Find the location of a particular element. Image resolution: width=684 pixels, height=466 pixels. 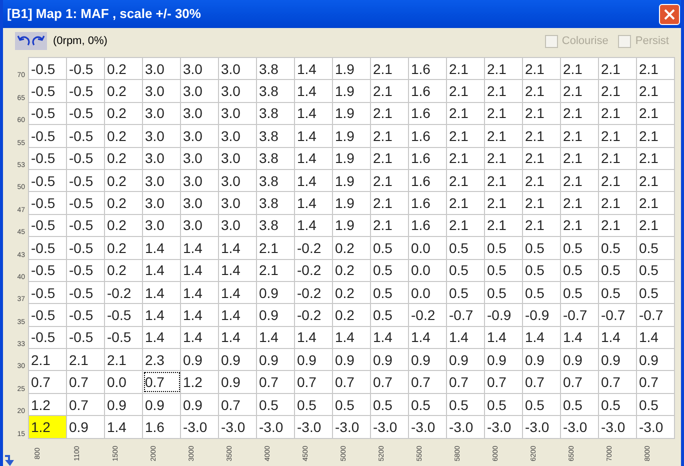

table-cell: -0.7 is located at coordinates (655, 315).